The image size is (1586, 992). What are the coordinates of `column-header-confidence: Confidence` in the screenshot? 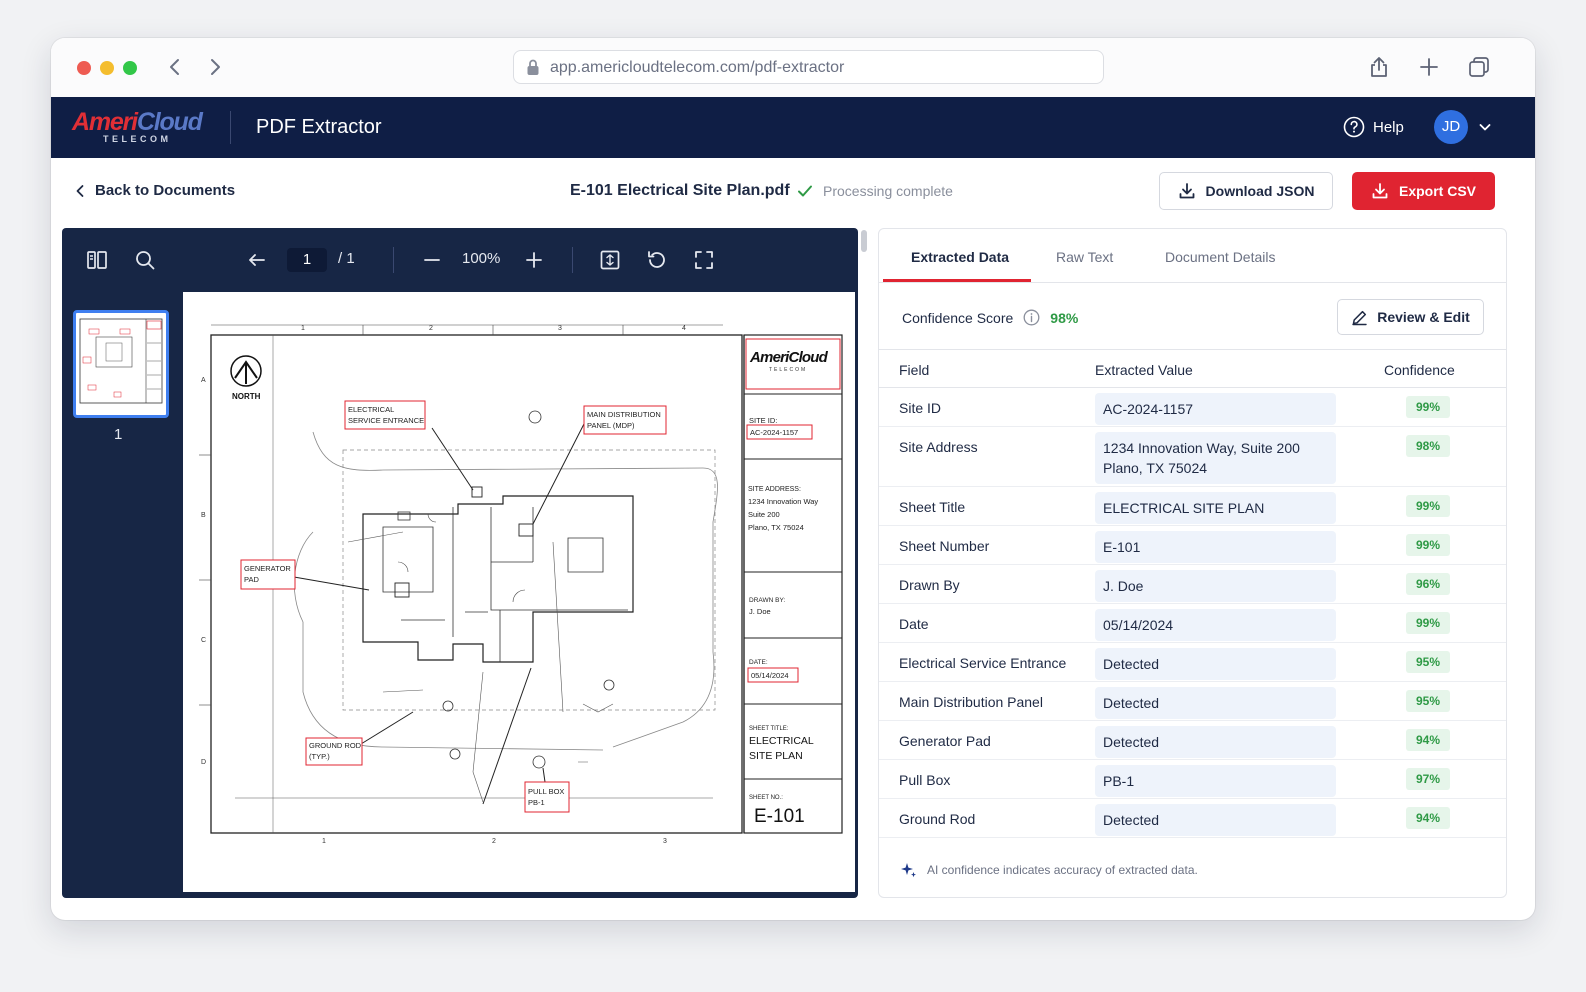 It's located at (1419, 370).